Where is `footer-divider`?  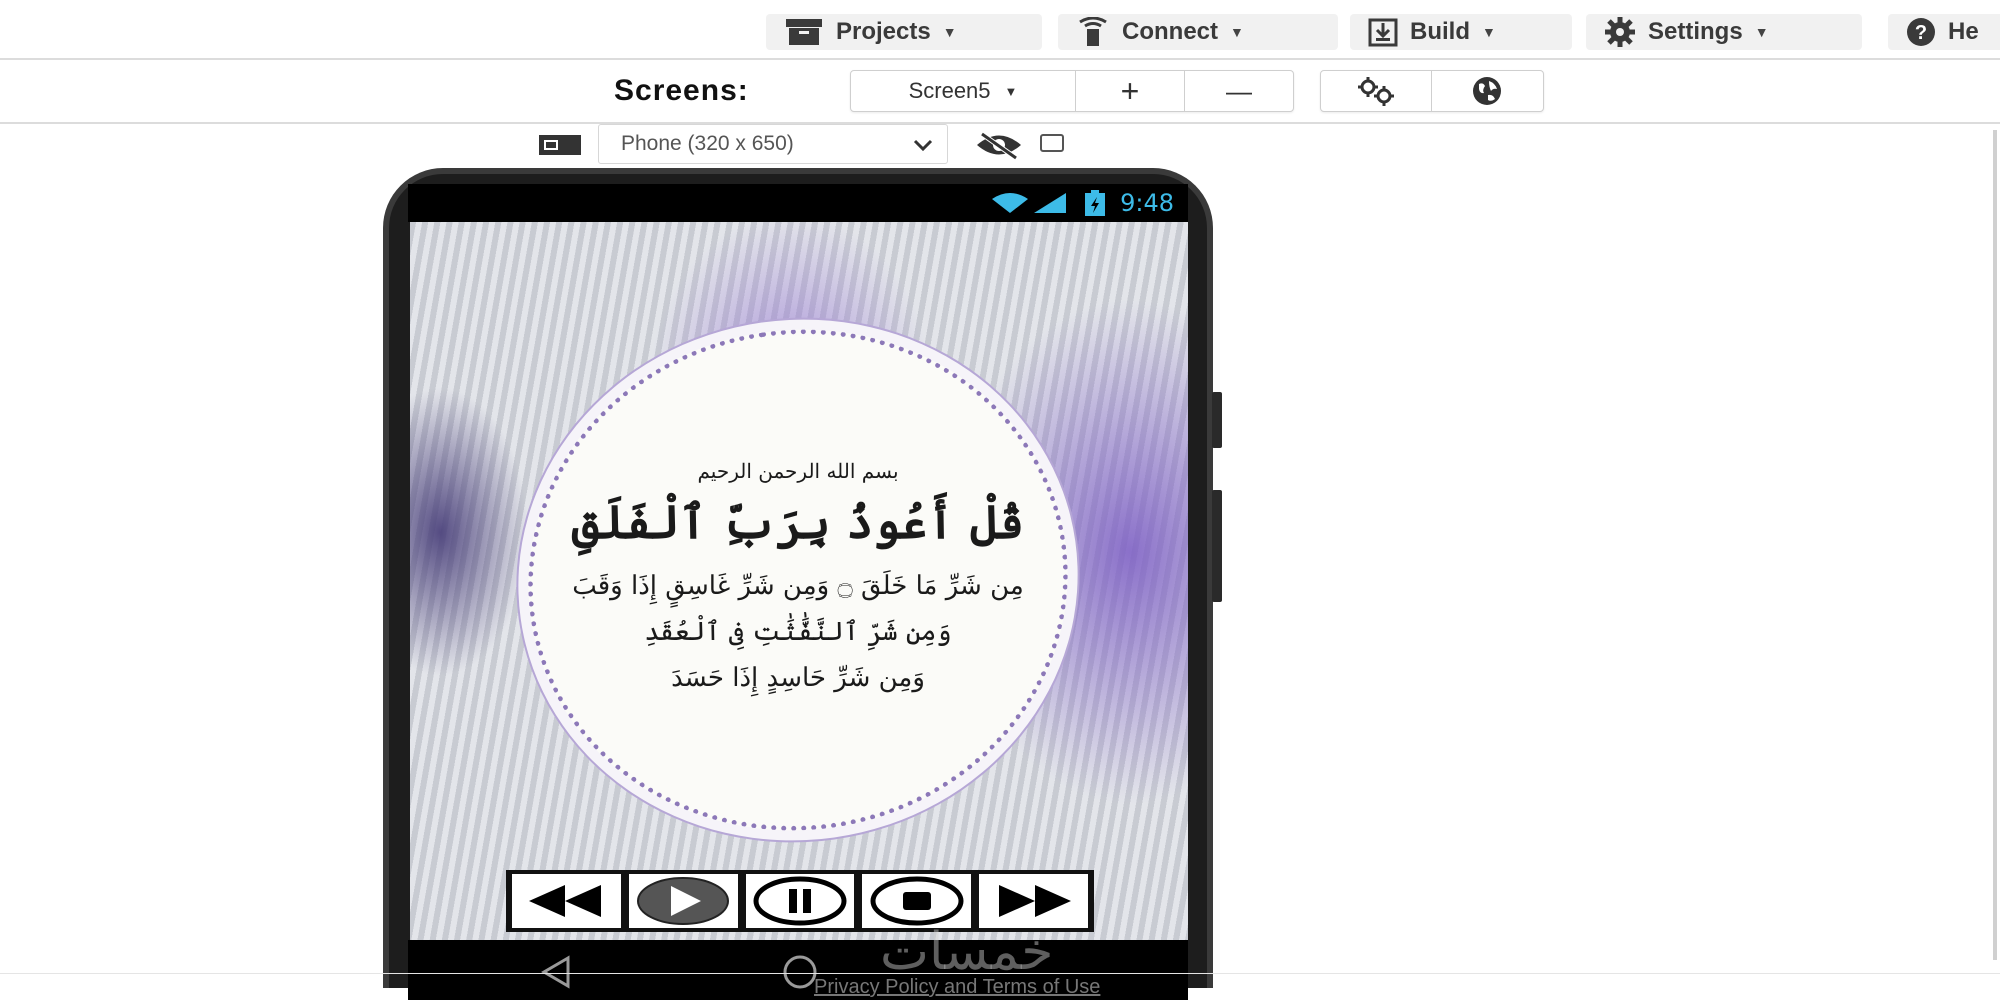
footer-divider is located at coordinates (1000, 973).